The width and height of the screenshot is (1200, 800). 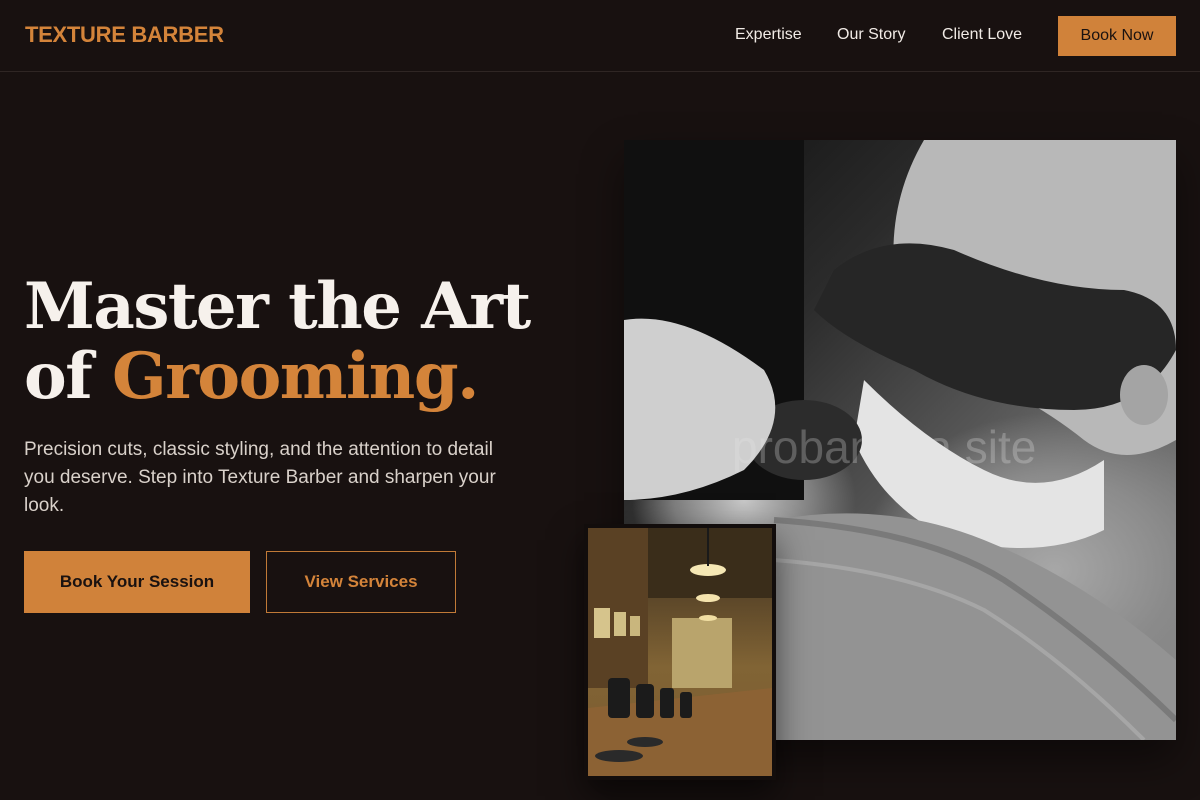 What do you see at coordinates (124, 35) in the screenshot?
I see `brand-logo: TEXTURE BARBER` at bounding box center [124, 35].